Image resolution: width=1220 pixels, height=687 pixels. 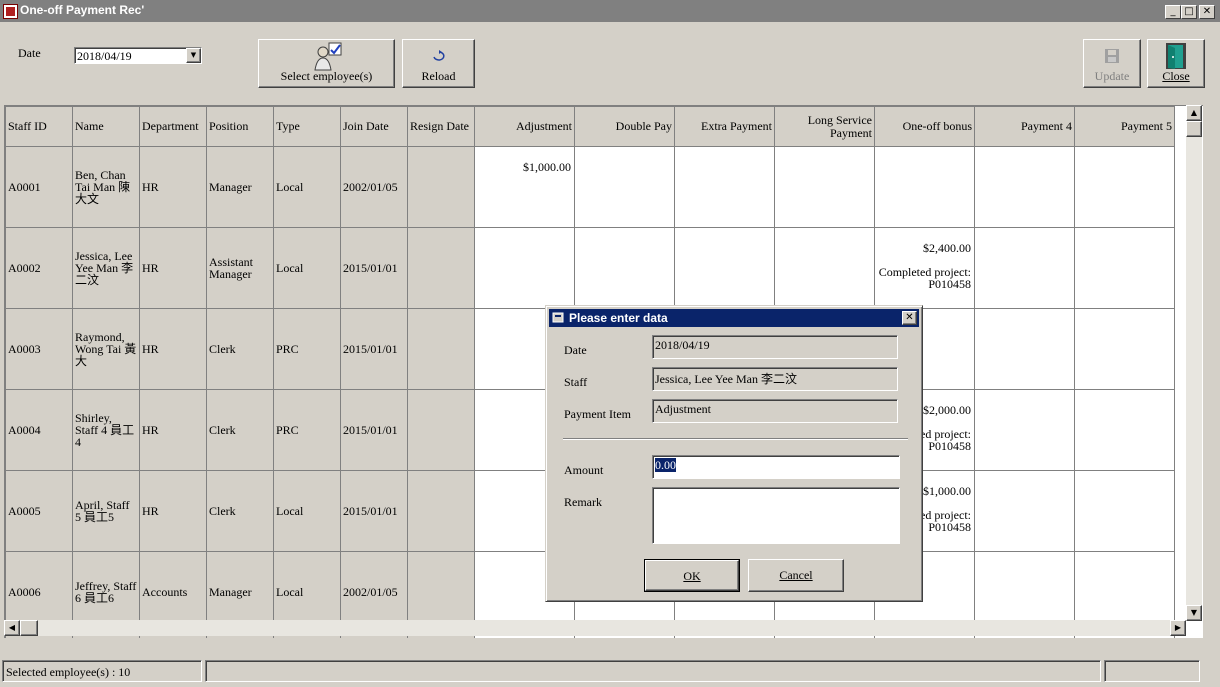 I want to click on resize-grip, so click(x=1210, y=675).